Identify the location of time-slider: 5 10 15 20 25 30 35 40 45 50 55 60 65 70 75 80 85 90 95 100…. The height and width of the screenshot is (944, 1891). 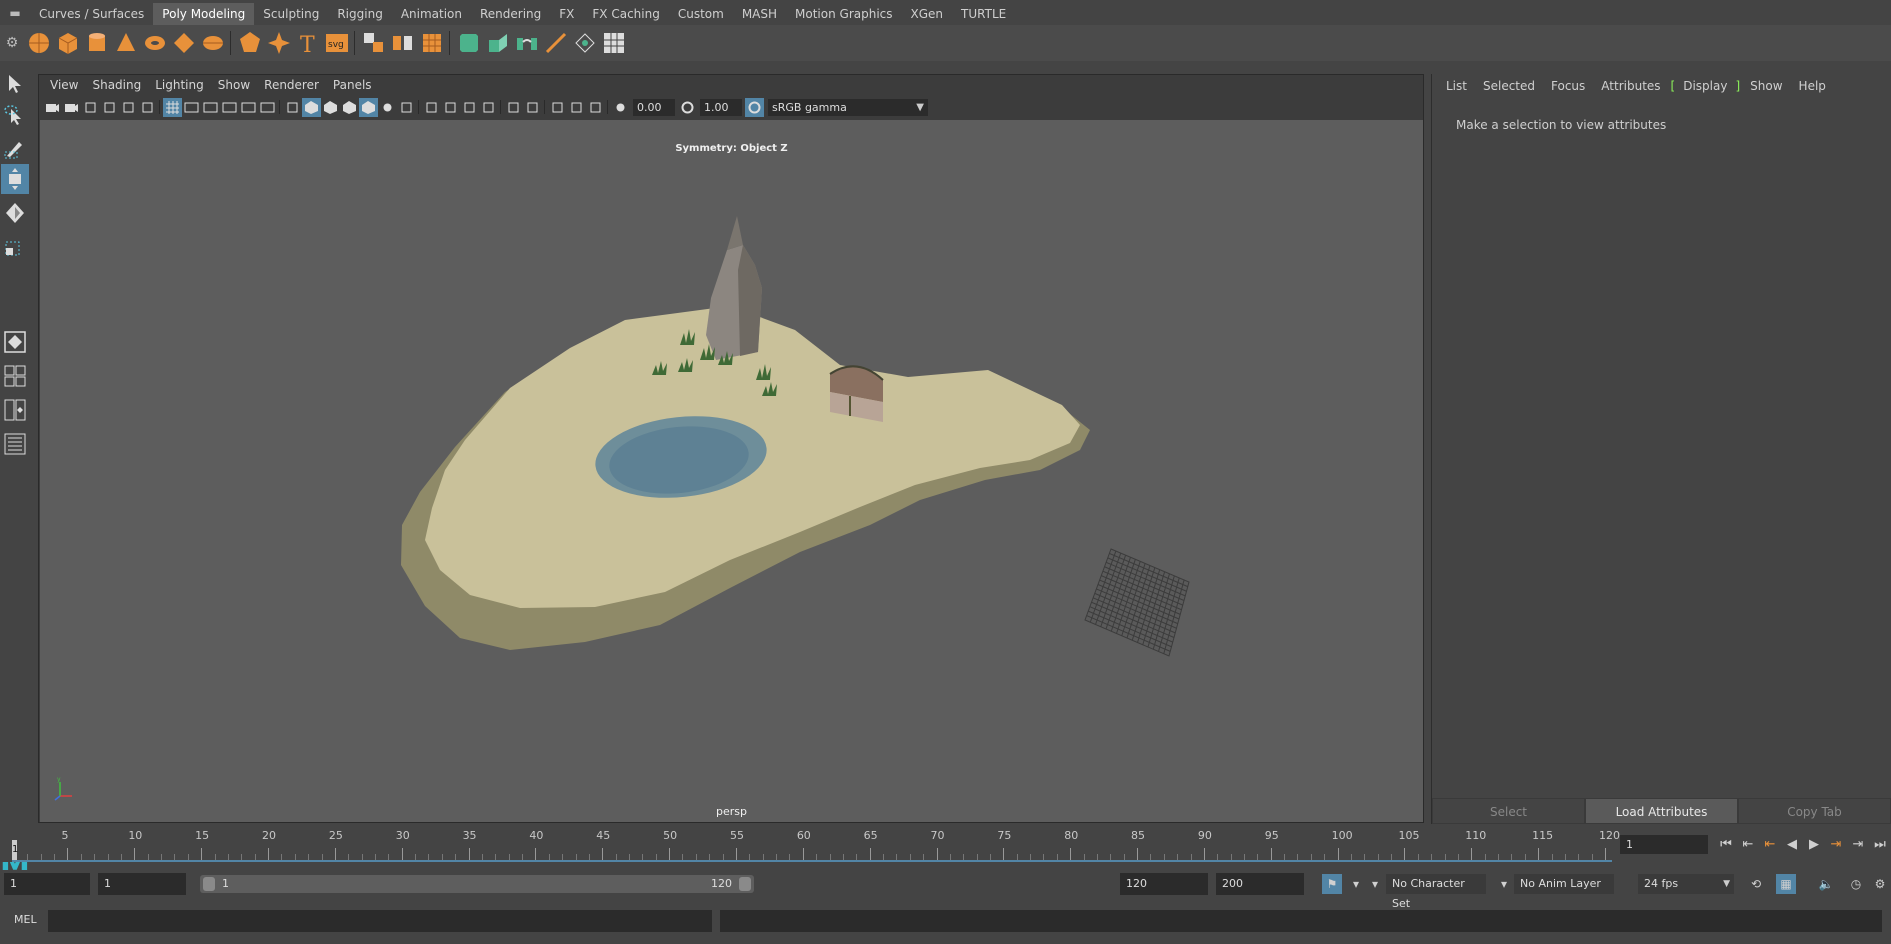
(810, 844).